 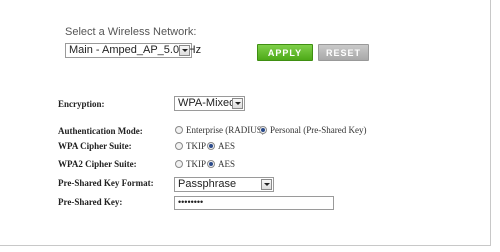 What do you see at coordinates (81, 104) in the screenshot?
I see `encryption-label: Encryption:` at bounding box center [81, 104].